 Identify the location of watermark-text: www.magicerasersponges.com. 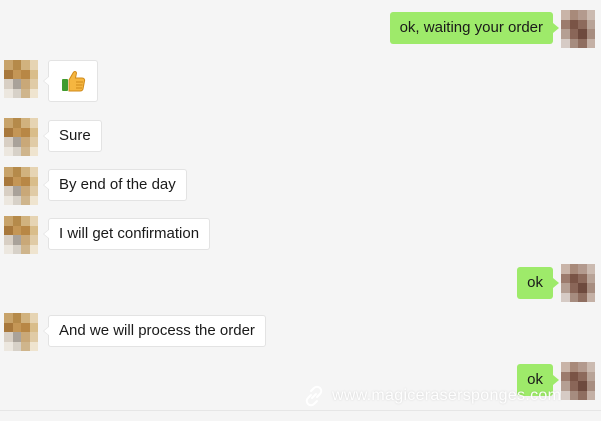
(447, 395).